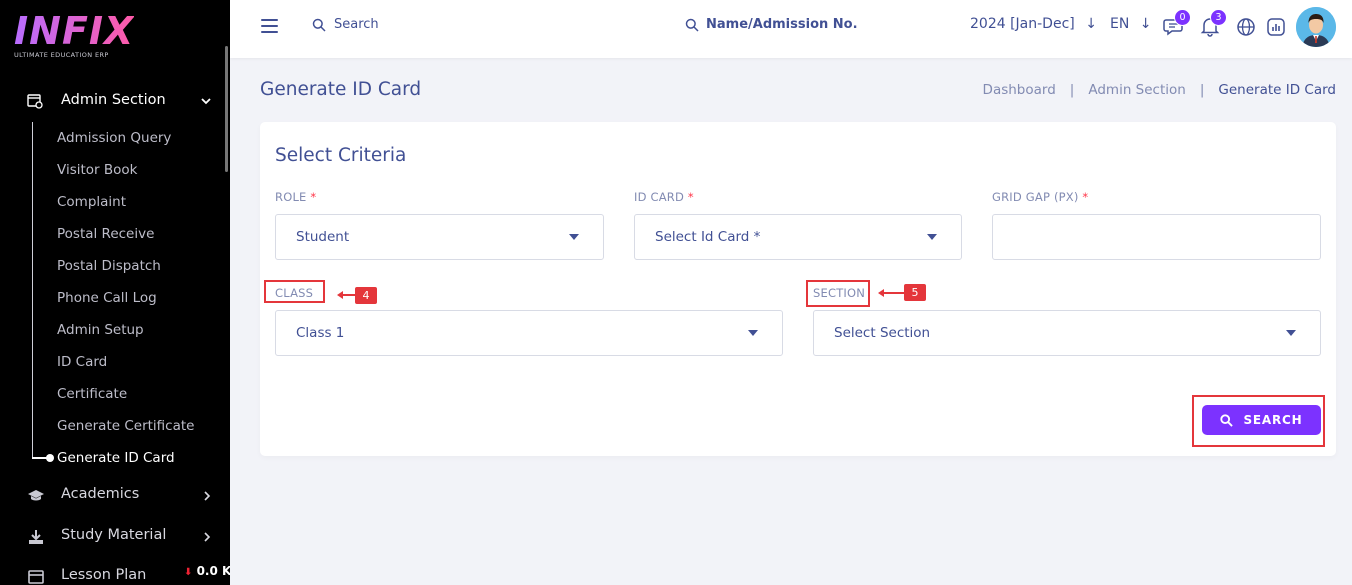  I want to click on sidebar-group-admin-section: Admin Section, so click(115, 101).